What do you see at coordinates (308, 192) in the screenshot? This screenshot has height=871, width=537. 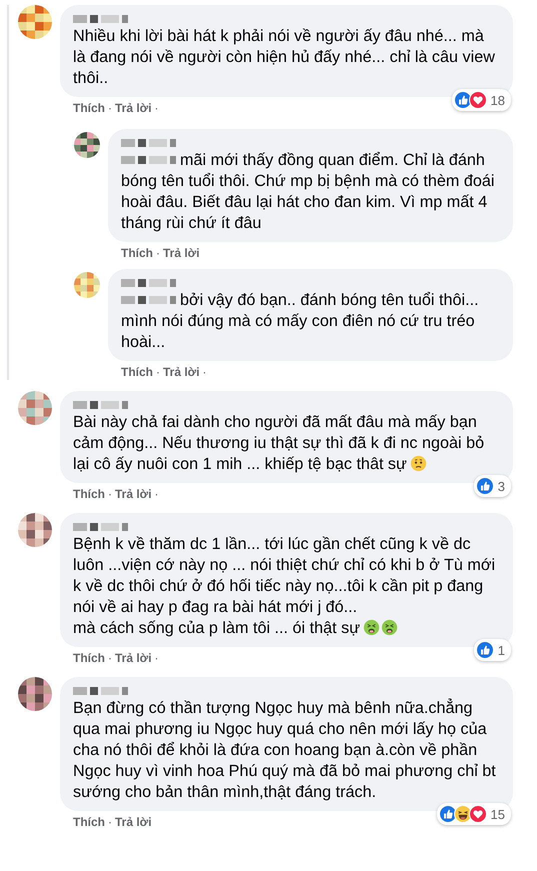 I see `comment-text: mãi mới thấy đồng quan điểm. Chỉ là đánh bóng tên tuổi thôi. Chứ mp bị bệnh mà có thèm đoái hoài đâu. Biết đâu lại hát cho đan kim. Vì mp mất 4 tháng rùi chứ ít đâu` at bounding box center [308, 192].